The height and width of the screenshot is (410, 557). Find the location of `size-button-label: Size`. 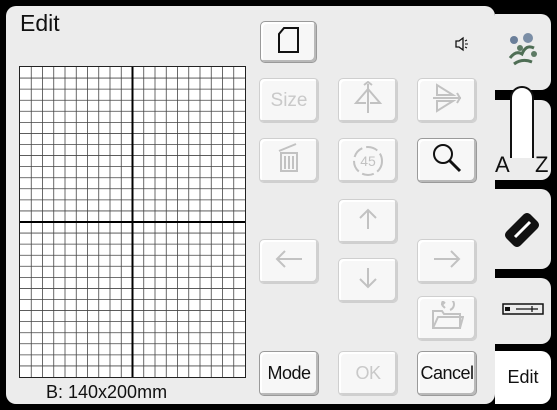

size-button-label: Size is located at coordinates (289, 100).